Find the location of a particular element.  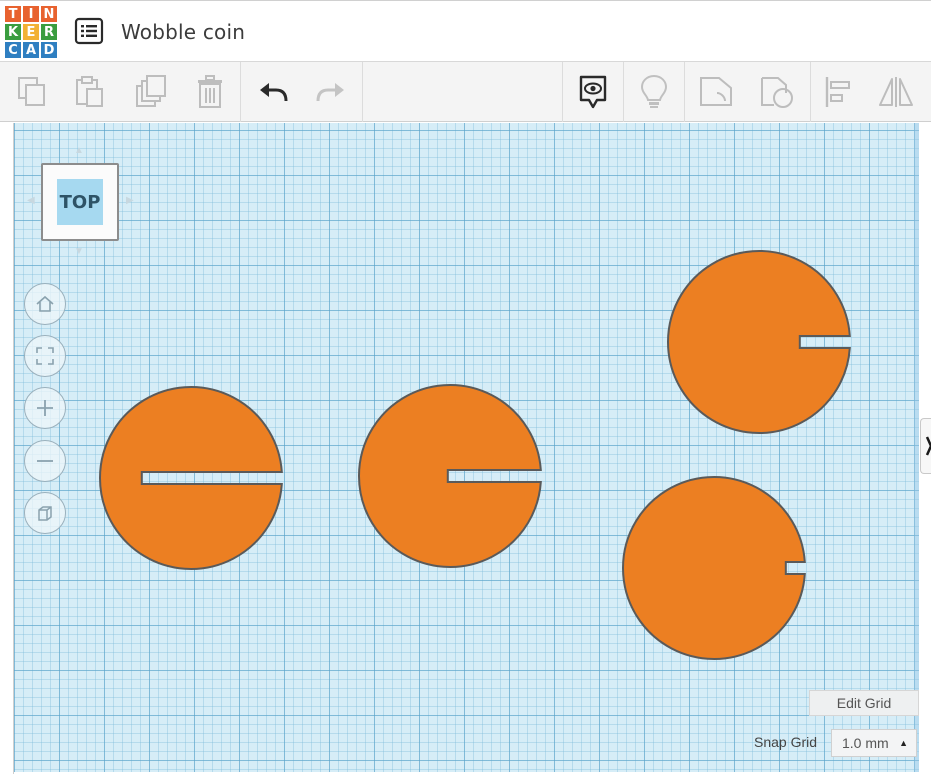

zoom-in-icon is located at coordinates (45, 408).